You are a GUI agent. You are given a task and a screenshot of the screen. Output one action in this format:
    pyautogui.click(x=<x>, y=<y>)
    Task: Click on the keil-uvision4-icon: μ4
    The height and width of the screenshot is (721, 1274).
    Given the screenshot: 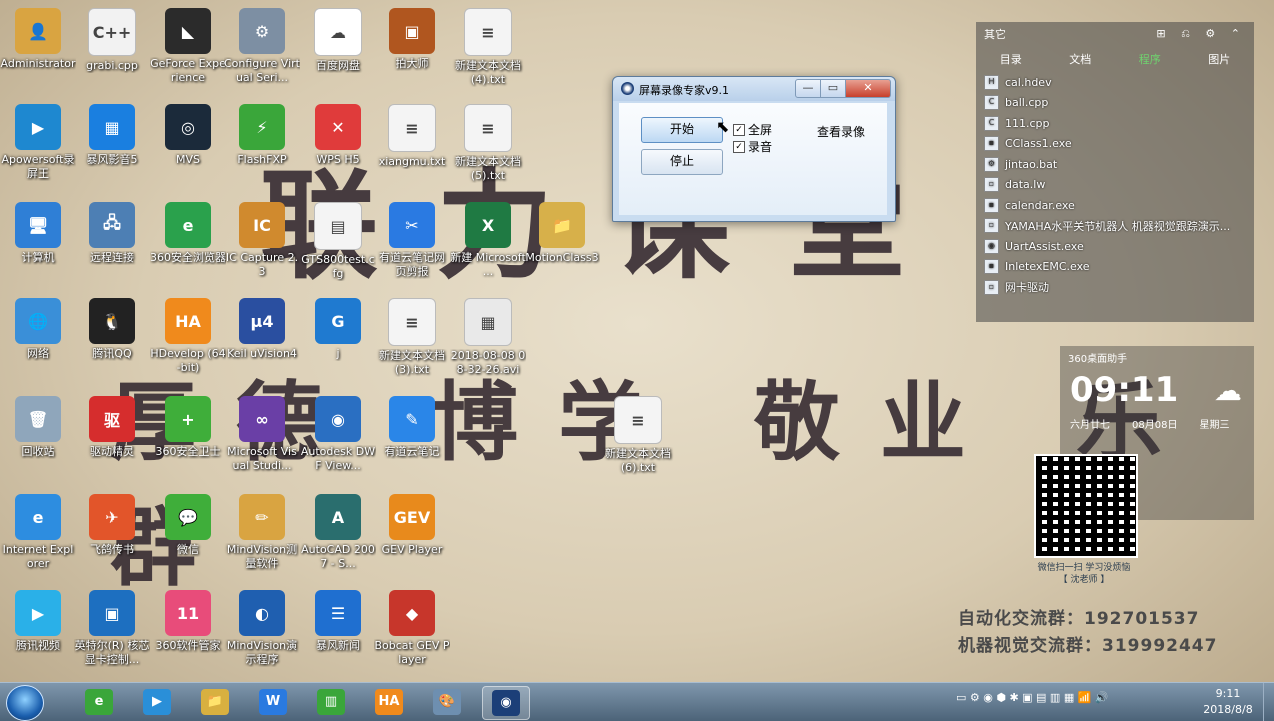 What is the action you would take?
    pyautogui.click(x=262, y=321)
    